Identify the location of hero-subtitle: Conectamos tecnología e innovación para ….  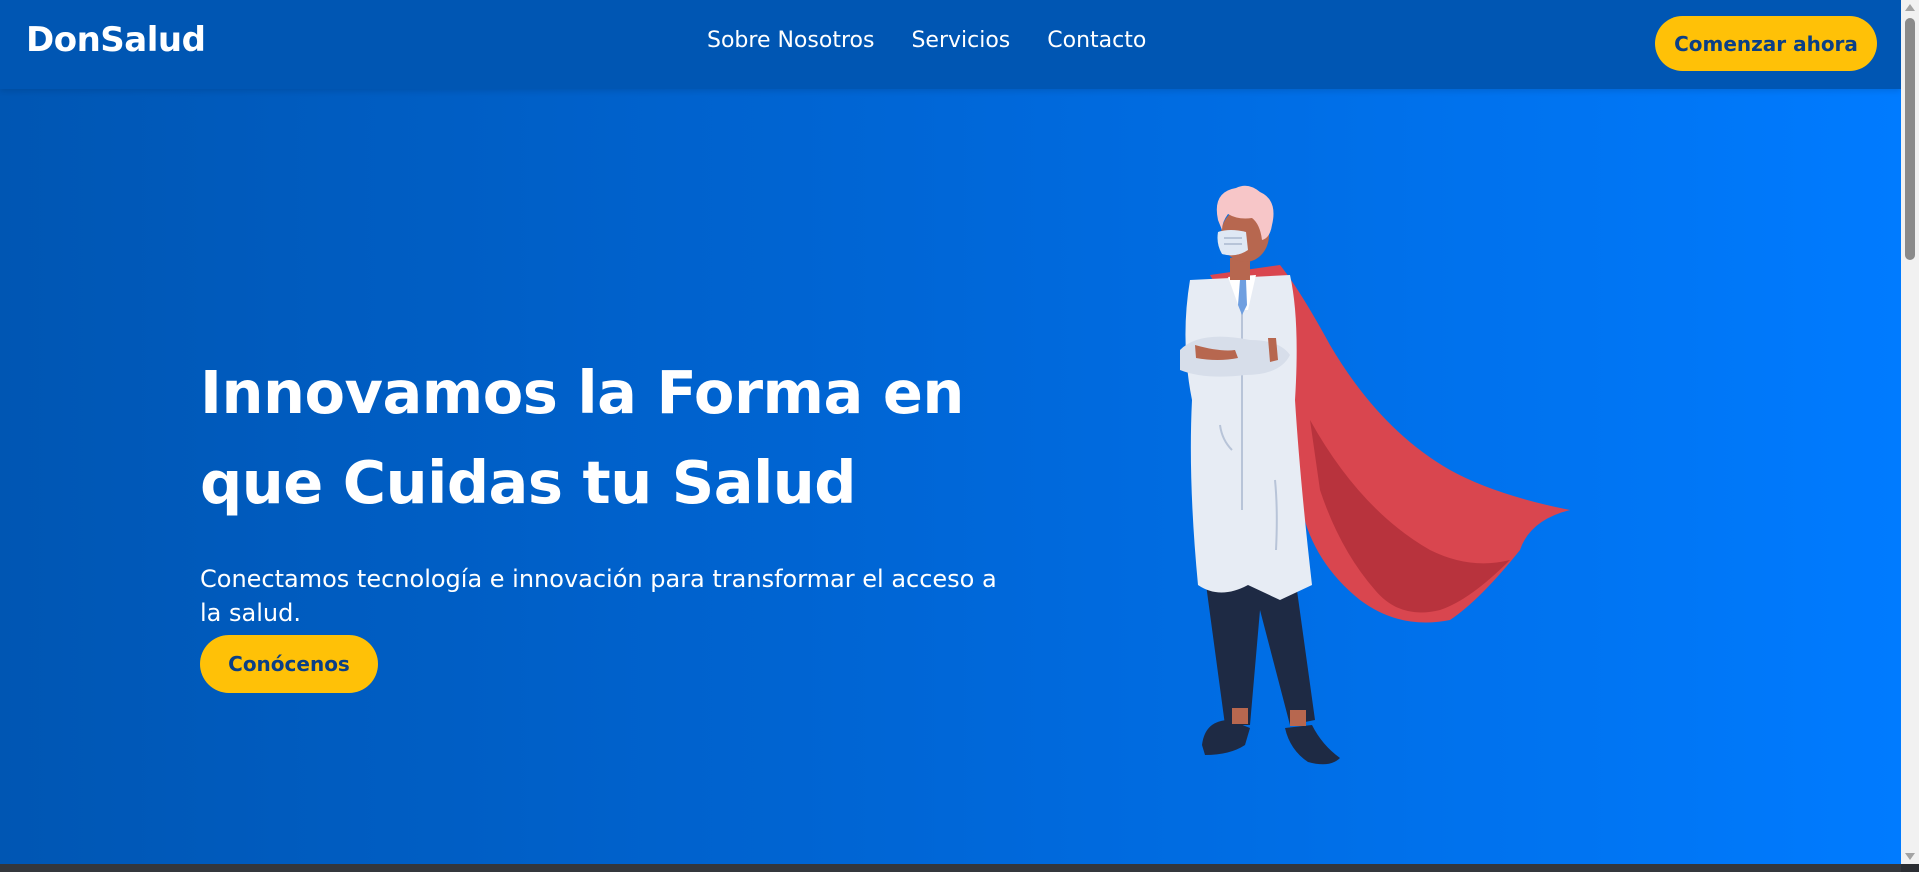
(598, 596).